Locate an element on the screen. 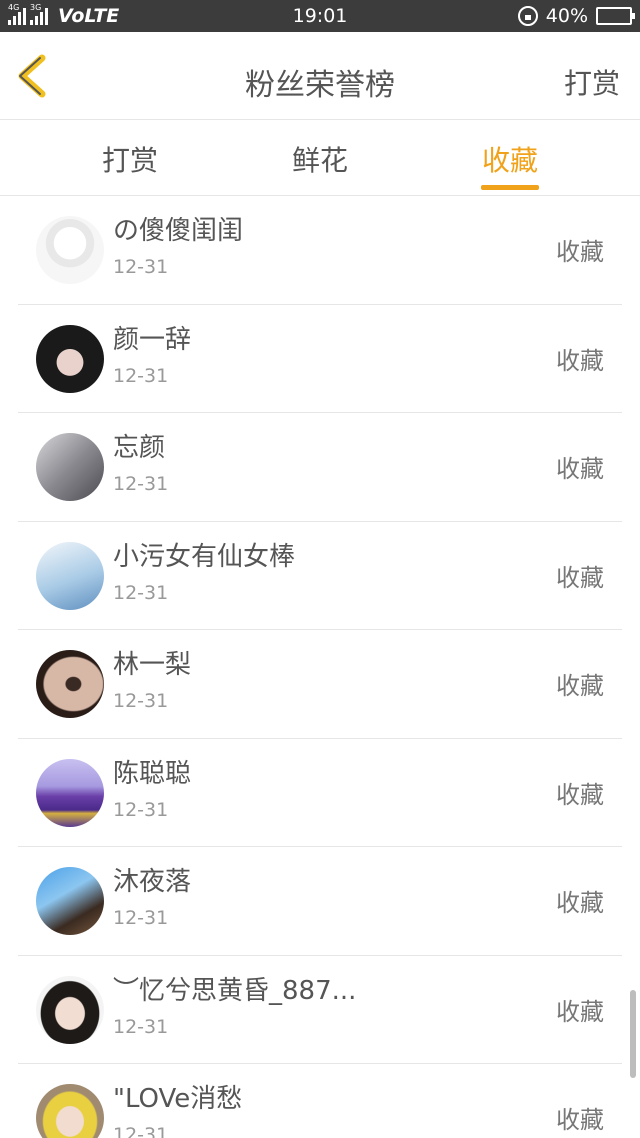 The height and width of the screenshot is (1138, 640). list-item: 颜一辞 12-31 收藏 is located at coordinates (320, 359).